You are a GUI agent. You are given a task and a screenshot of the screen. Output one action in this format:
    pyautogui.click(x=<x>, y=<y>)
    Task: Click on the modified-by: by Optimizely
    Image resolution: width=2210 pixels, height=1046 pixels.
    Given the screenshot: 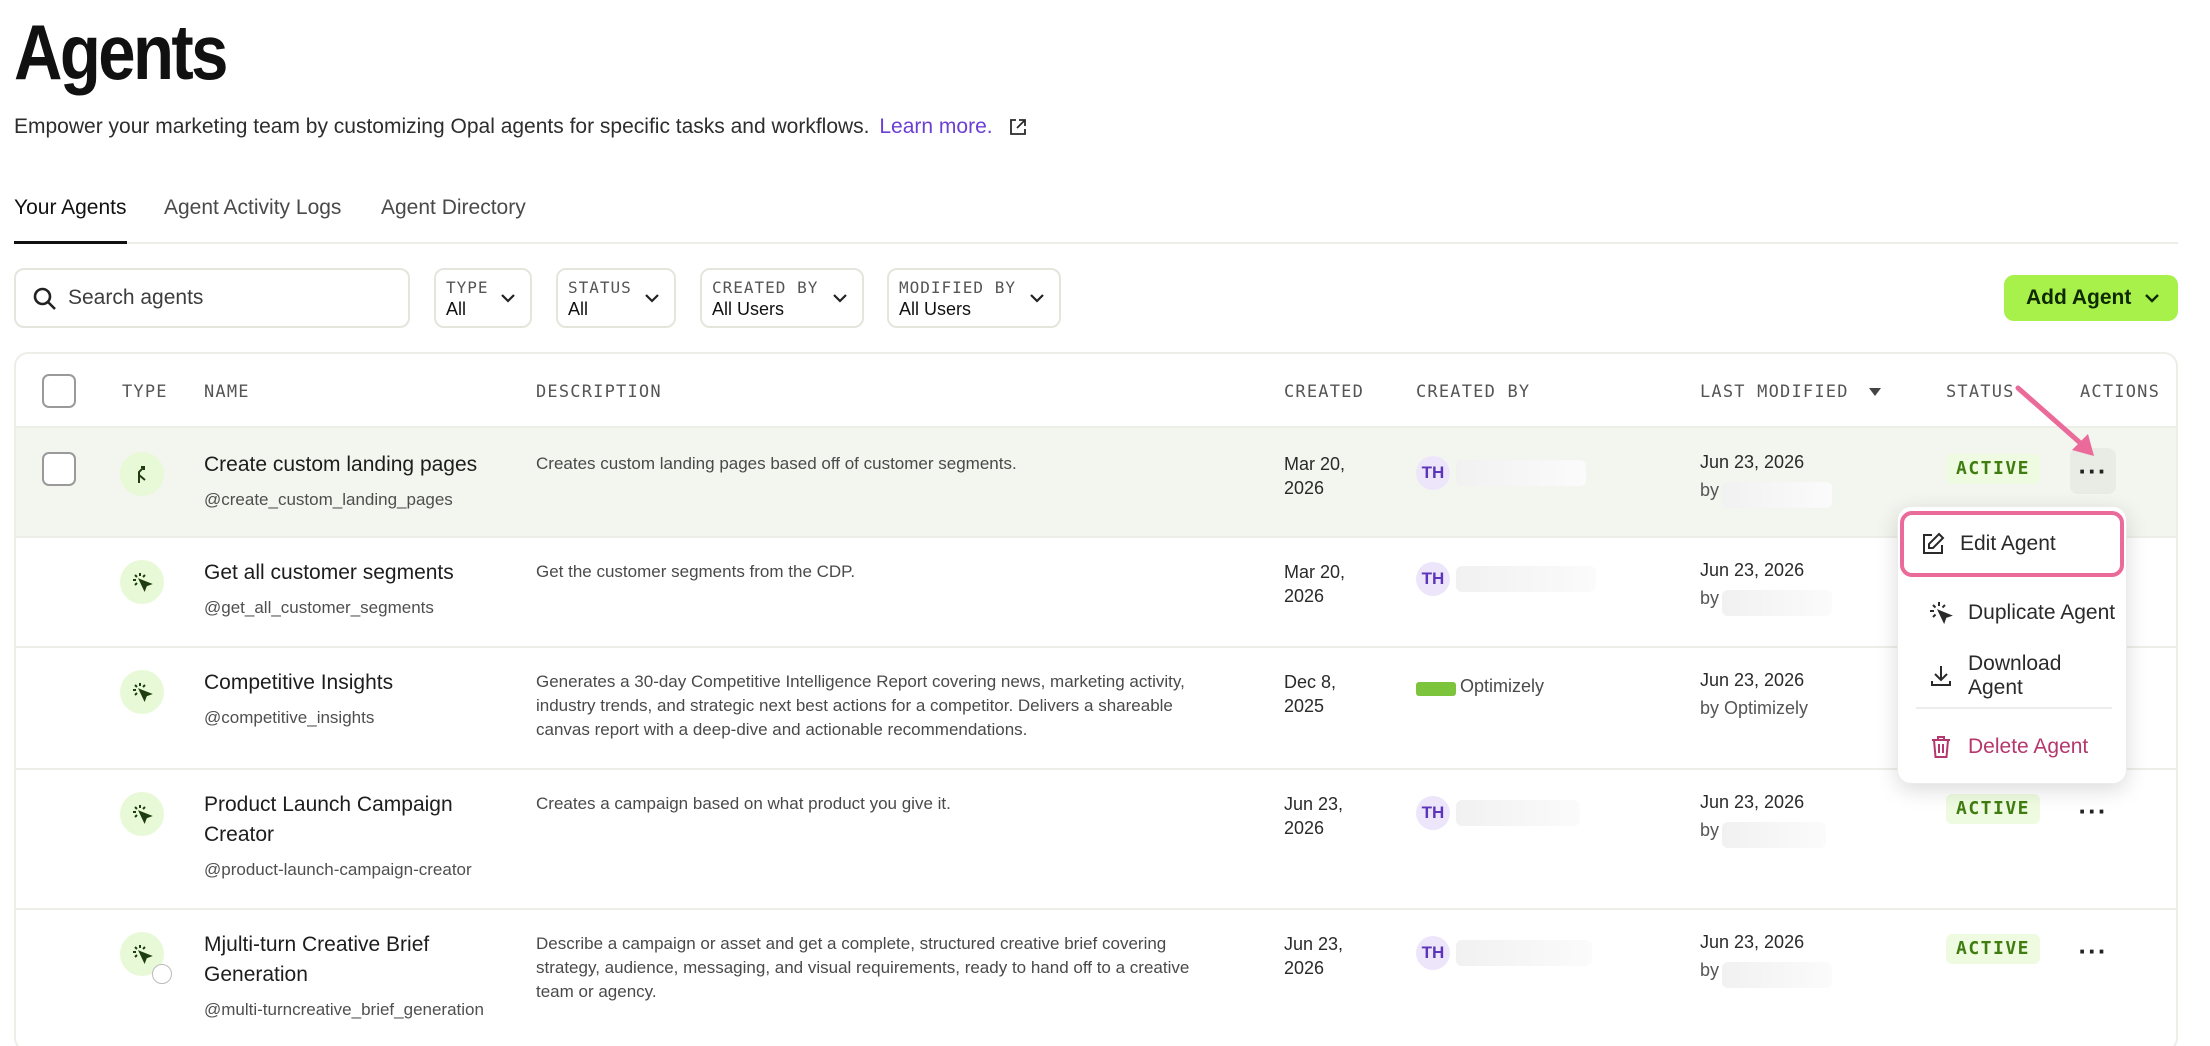 What is the action you would take?
    pyautogui.click(x=1754, y=708)
    